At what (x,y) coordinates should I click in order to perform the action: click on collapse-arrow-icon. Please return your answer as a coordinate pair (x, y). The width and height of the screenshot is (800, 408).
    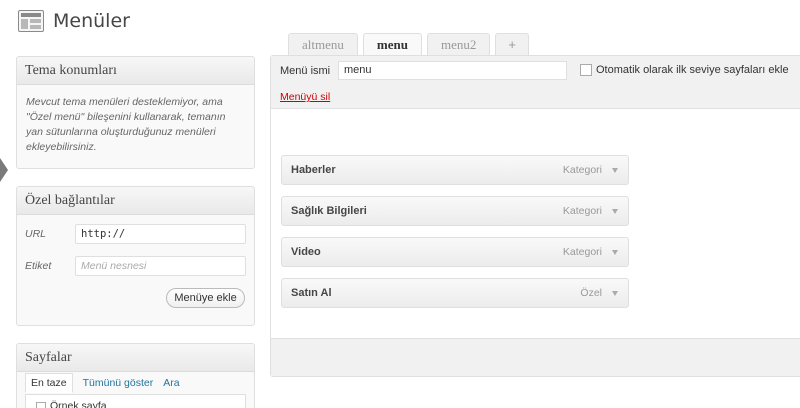
    Looking at the image, I should click on (4, 170).